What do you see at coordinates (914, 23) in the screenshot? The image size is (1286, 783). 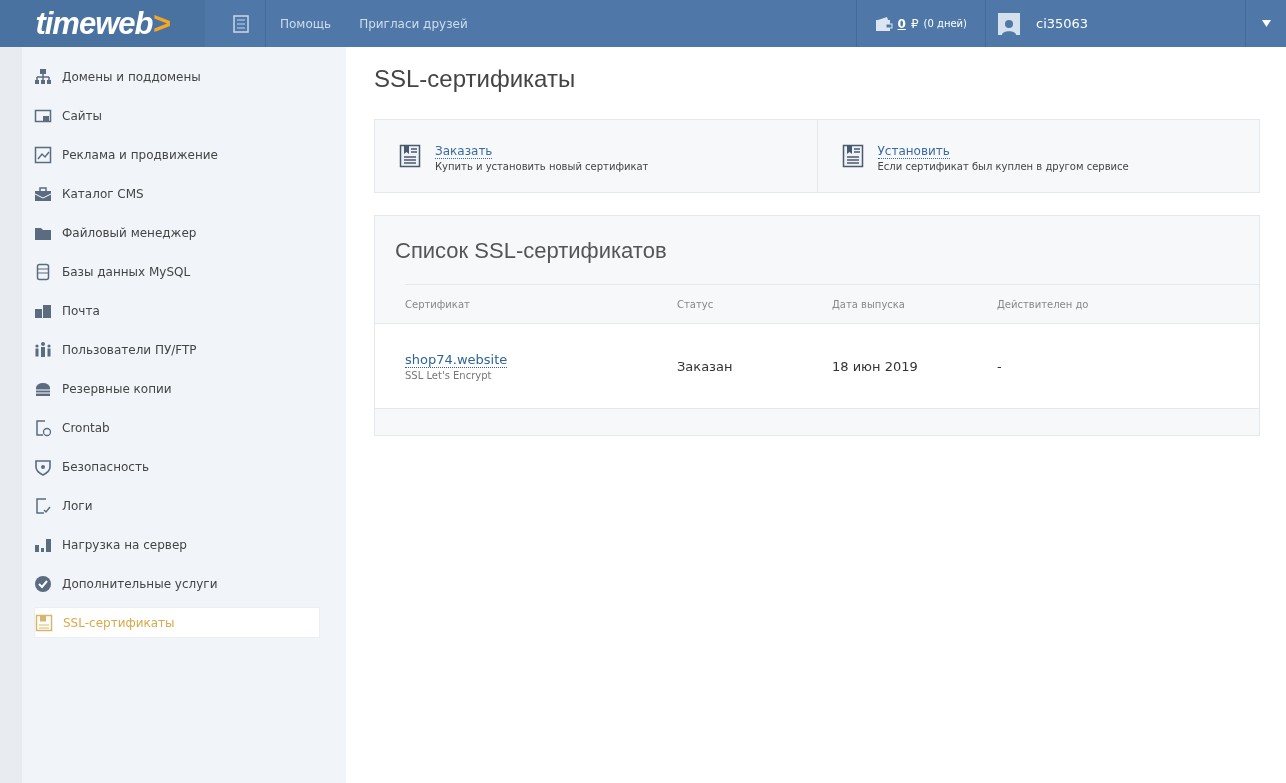 I see `currency-sign: ₽` at bounding box center [914, 23].